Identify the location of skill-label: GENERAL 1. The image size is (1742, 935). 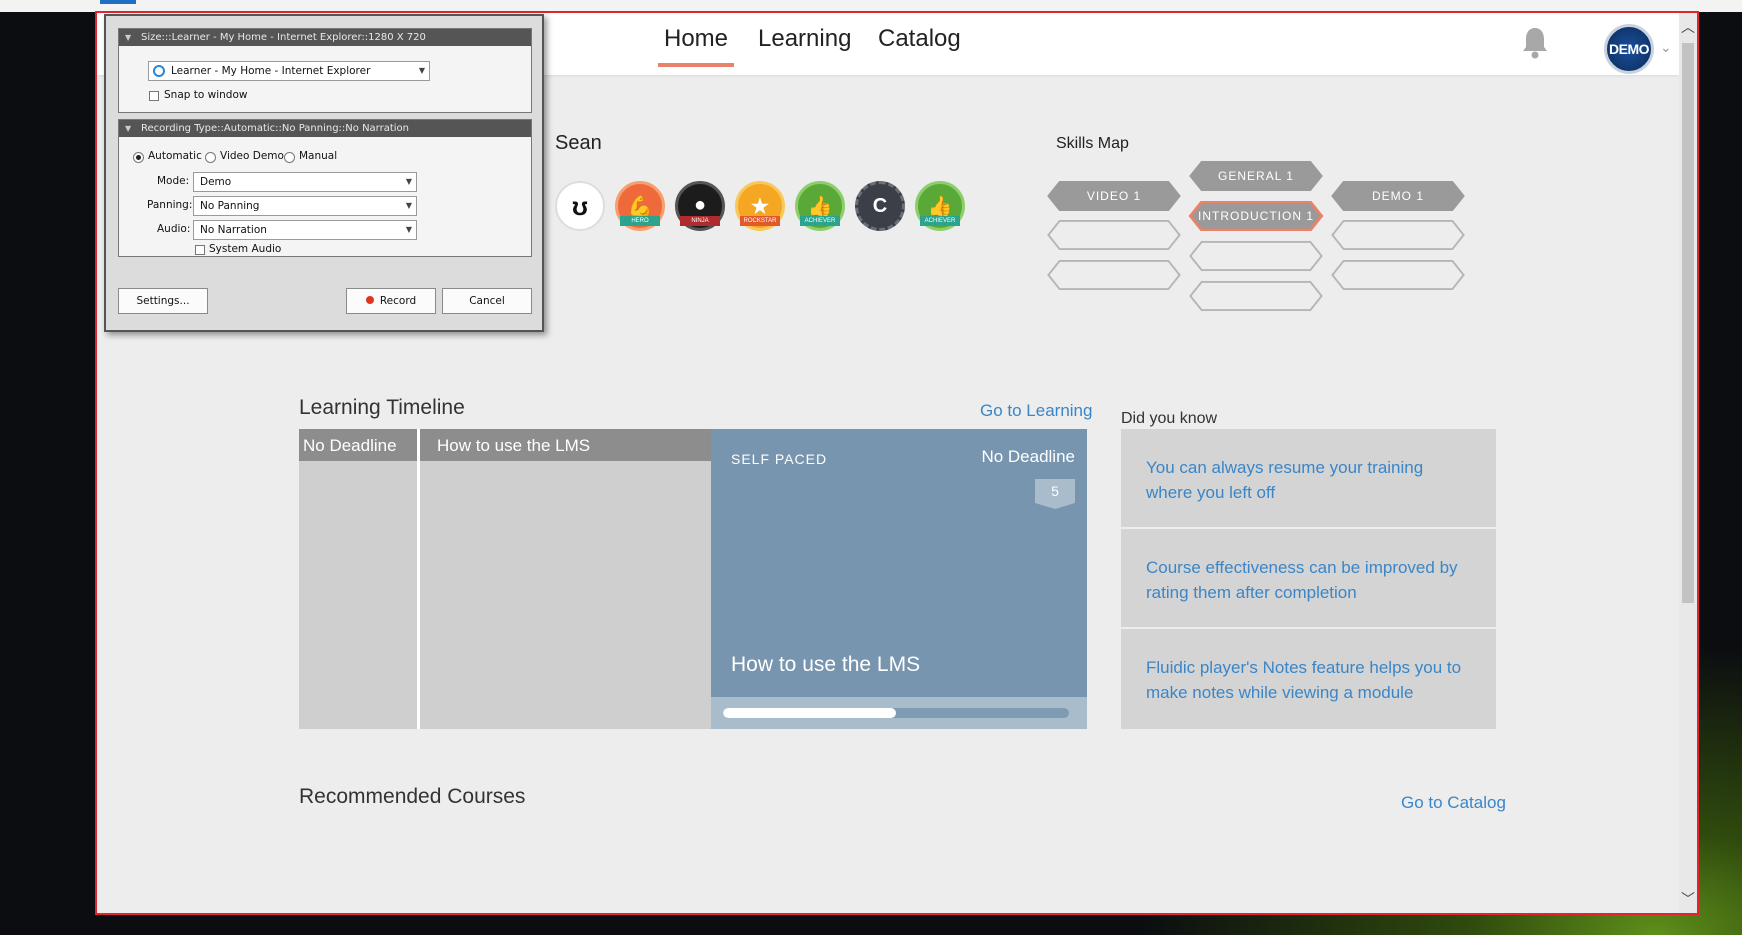
(1256, 176).